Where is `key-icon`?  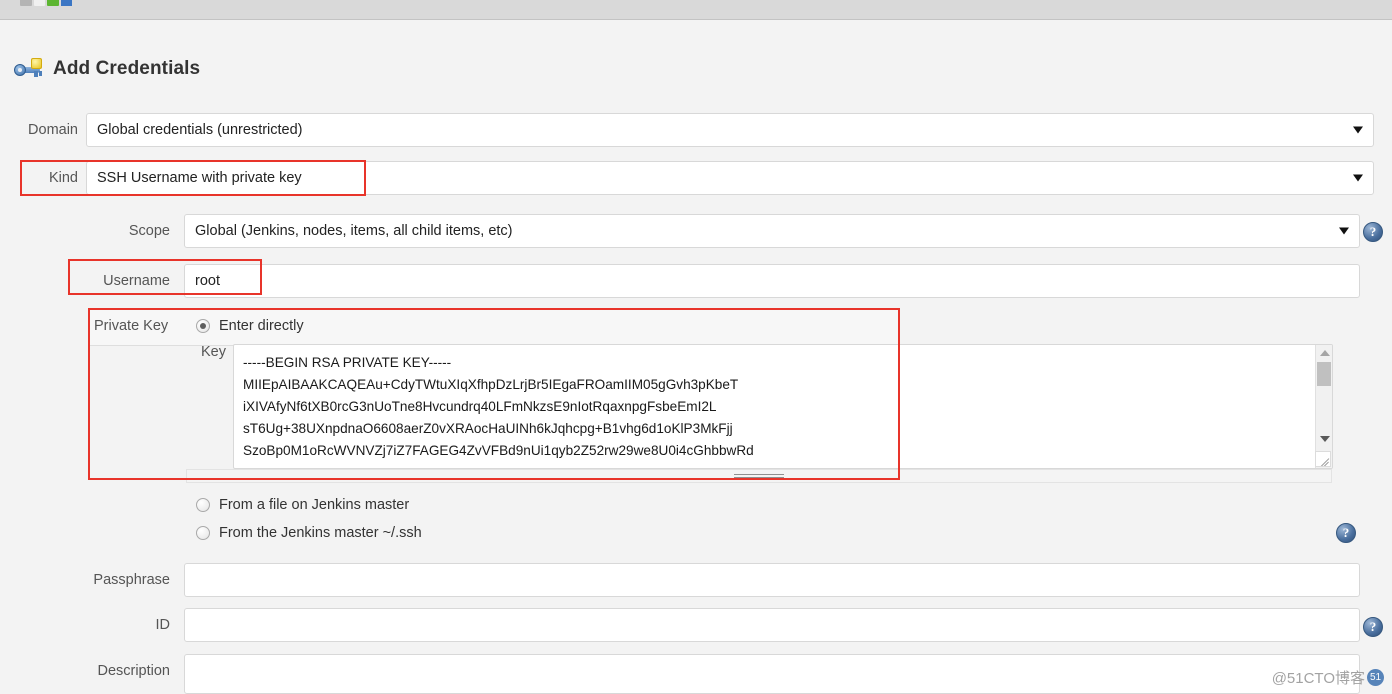
key-icon is located at coordinates (29, 69).